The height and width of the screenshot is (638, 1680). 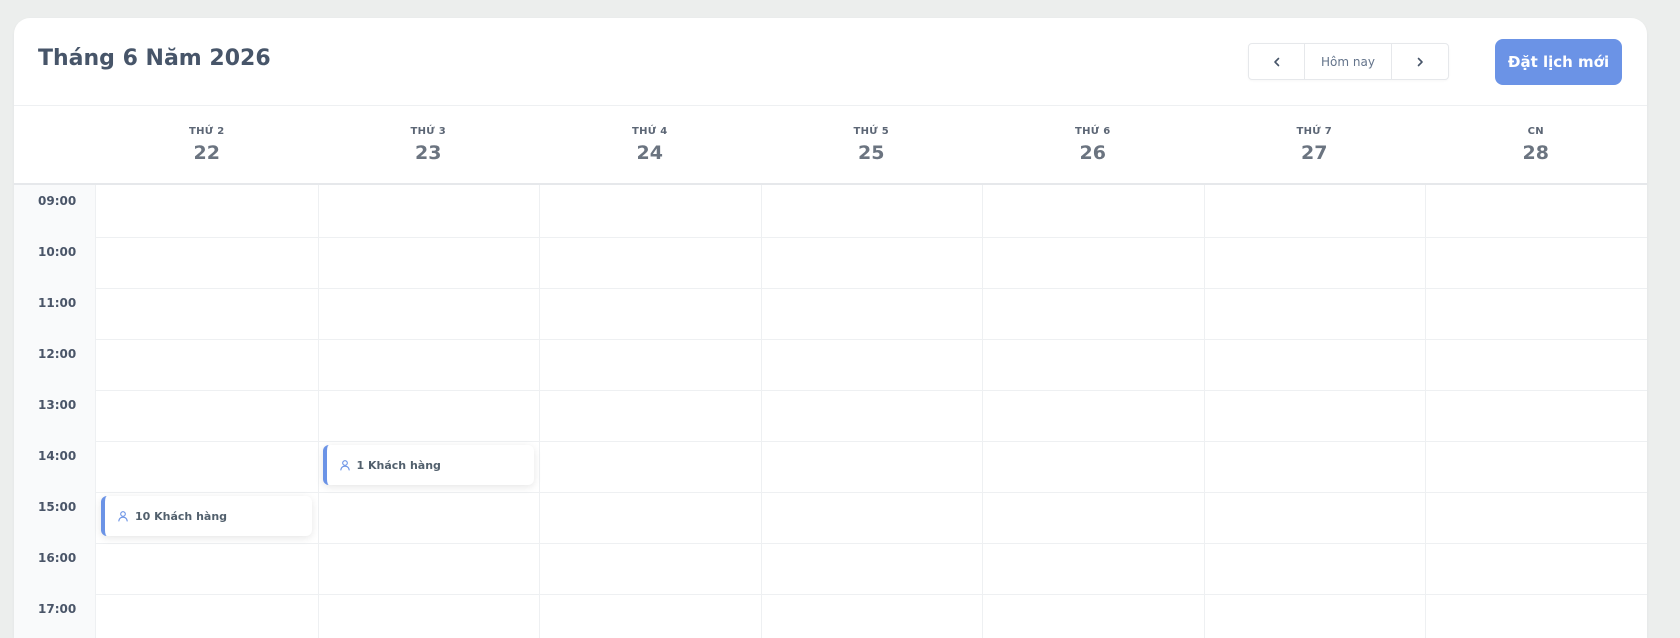 I want to click on day-column-header: THỨ 2 22, so click(x=207, y=145).